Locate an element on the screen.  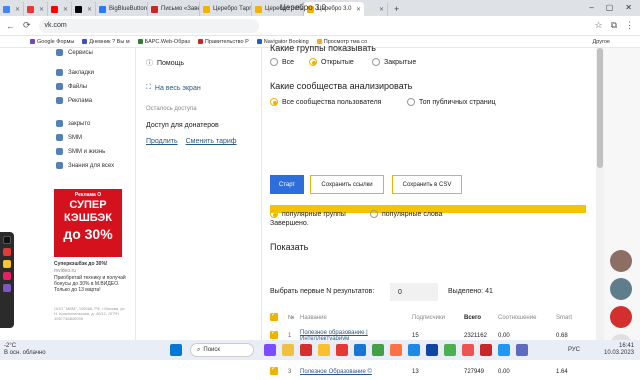
ad-title: Суперкэшбэк до 30%! is located at coordinates (90, 264).